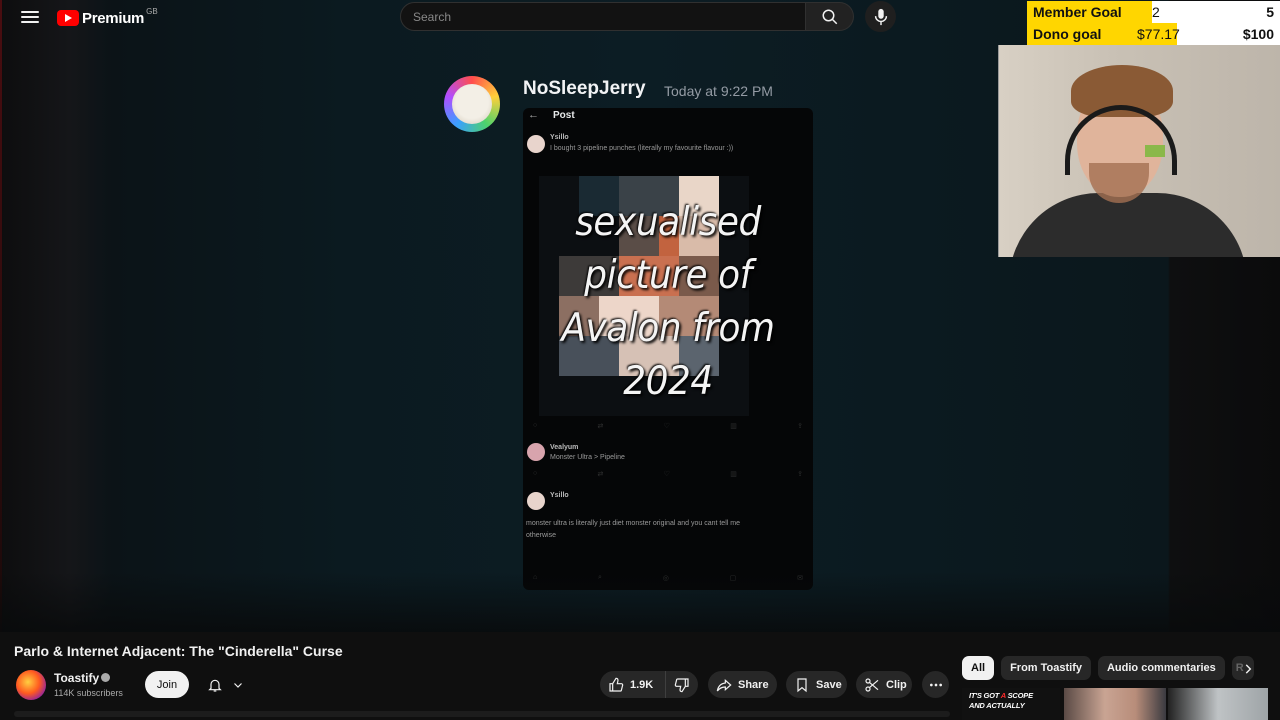 The image size is (1280, 720). What do you see at coordinates (564, 115) in the screenshot?
I see `post-header: Post` at bounding box center [564, 115].